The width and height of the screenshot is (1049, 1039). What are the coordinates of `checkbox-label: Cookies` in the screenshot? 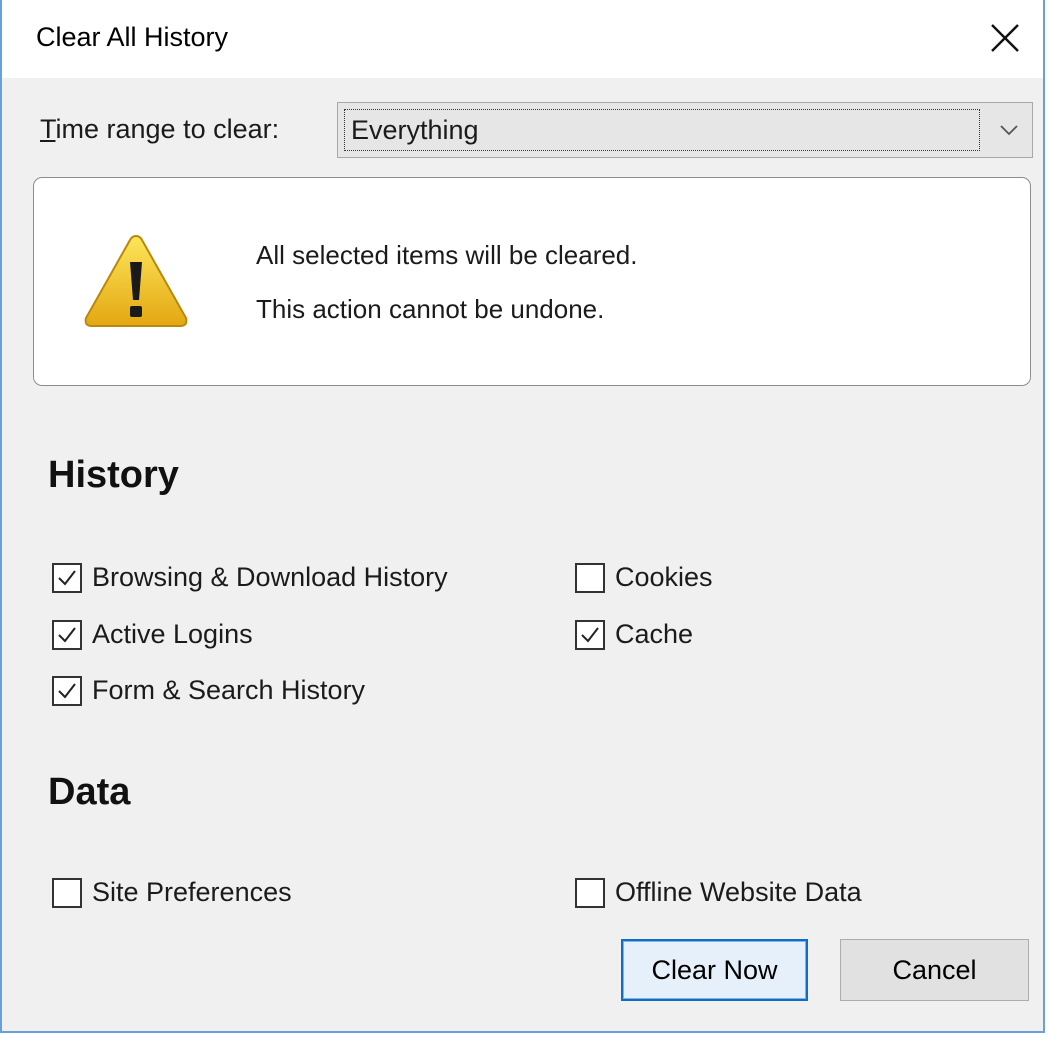 It's located at (664, 577).